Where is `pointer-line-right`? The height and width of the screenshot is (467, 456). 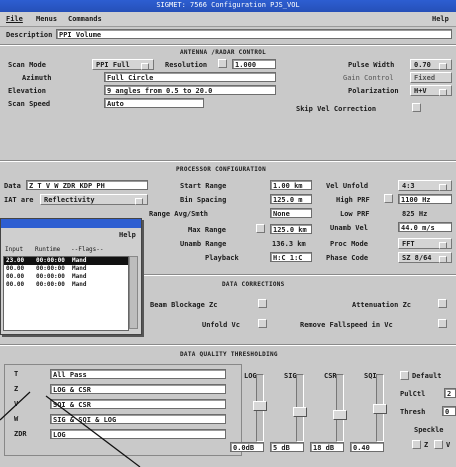 pointer-line-right is located at coordinates (93, 431).